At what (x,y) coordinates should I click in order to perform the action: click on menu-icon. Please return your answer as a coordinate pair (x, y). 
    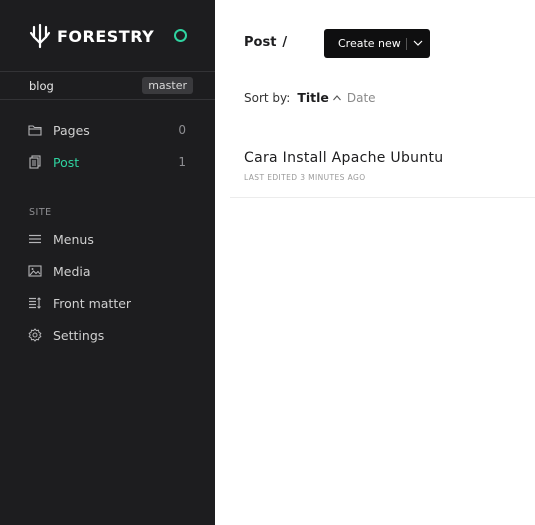
    Looking at the image, I should click on (35, 239).